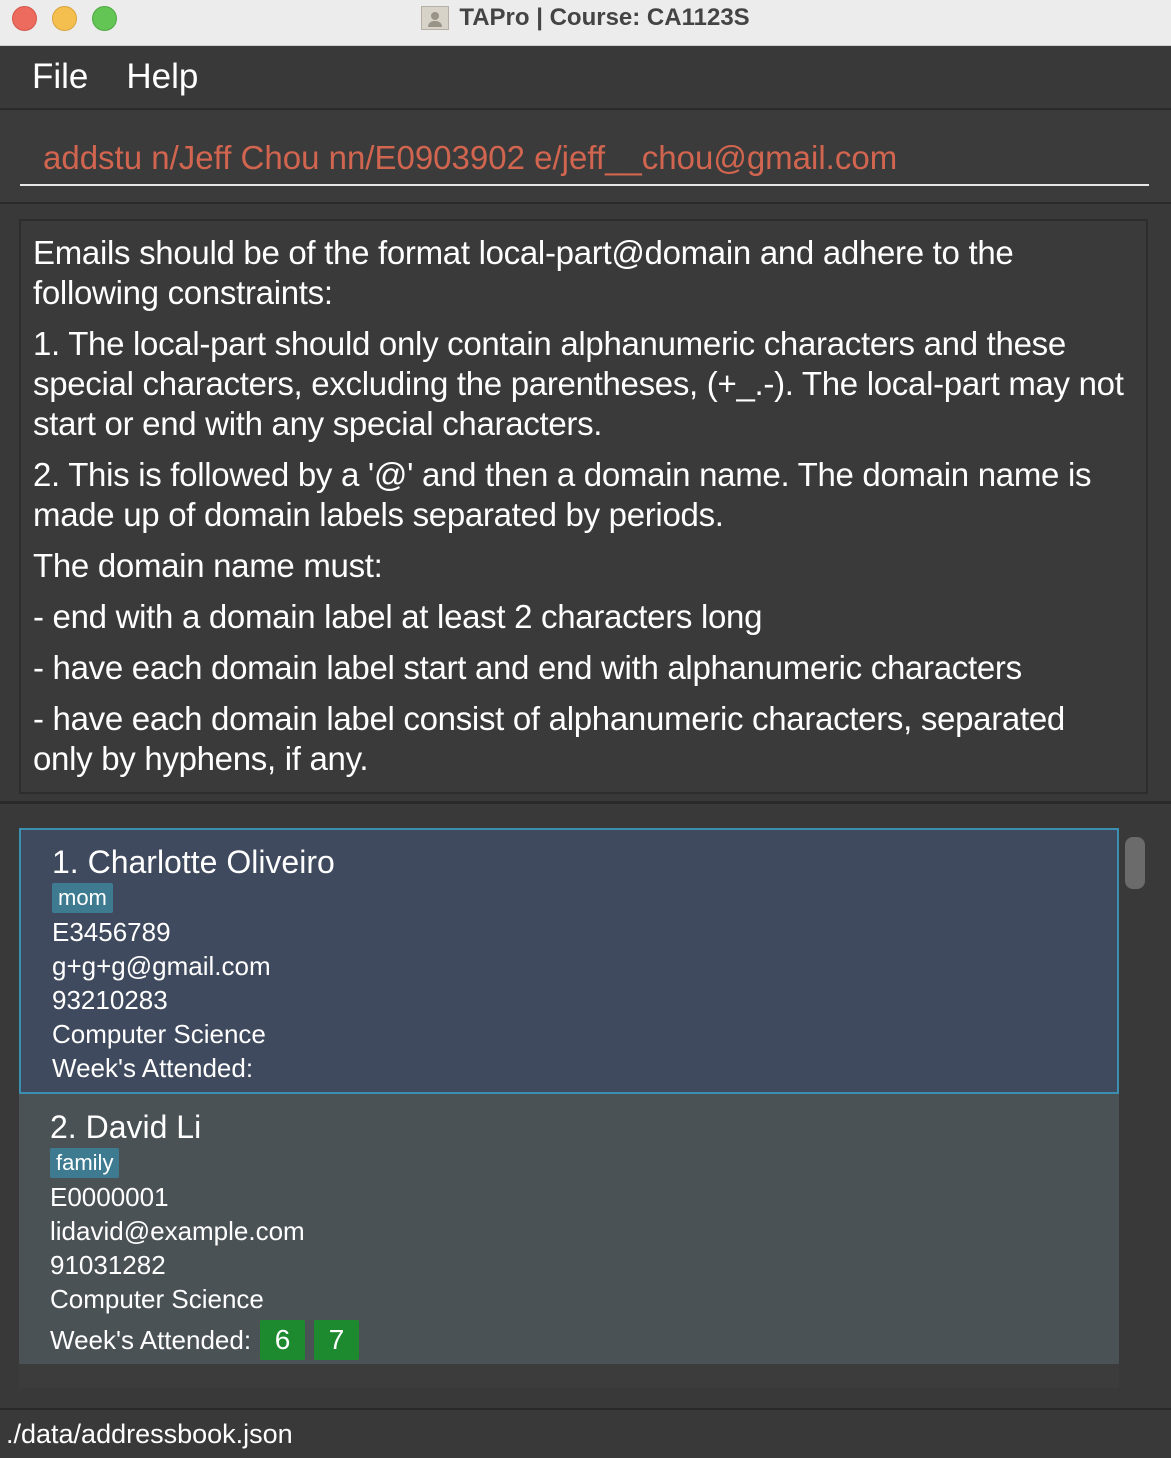 The width and height of the screenshot is (1171, 1458). Describe the element at coordinates (109, 1197) in the screenshot. I see `person-student-number: E0000001` at that location.